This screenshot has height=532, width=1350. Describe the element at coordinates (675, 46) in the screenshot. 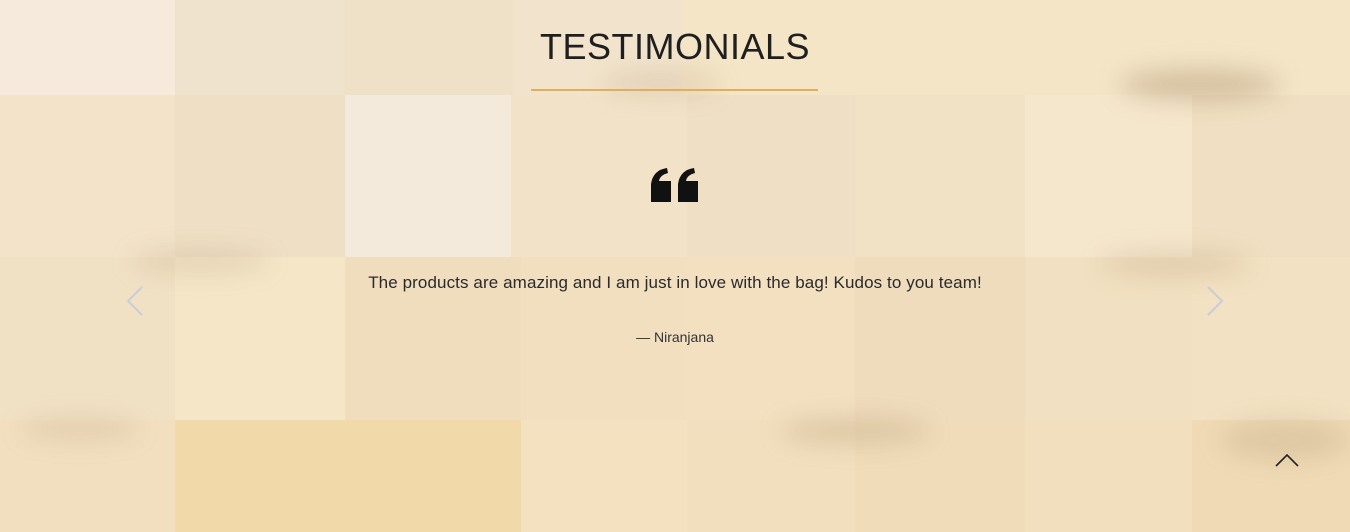

I see `section-title: TESTIMONIALS` at that location.